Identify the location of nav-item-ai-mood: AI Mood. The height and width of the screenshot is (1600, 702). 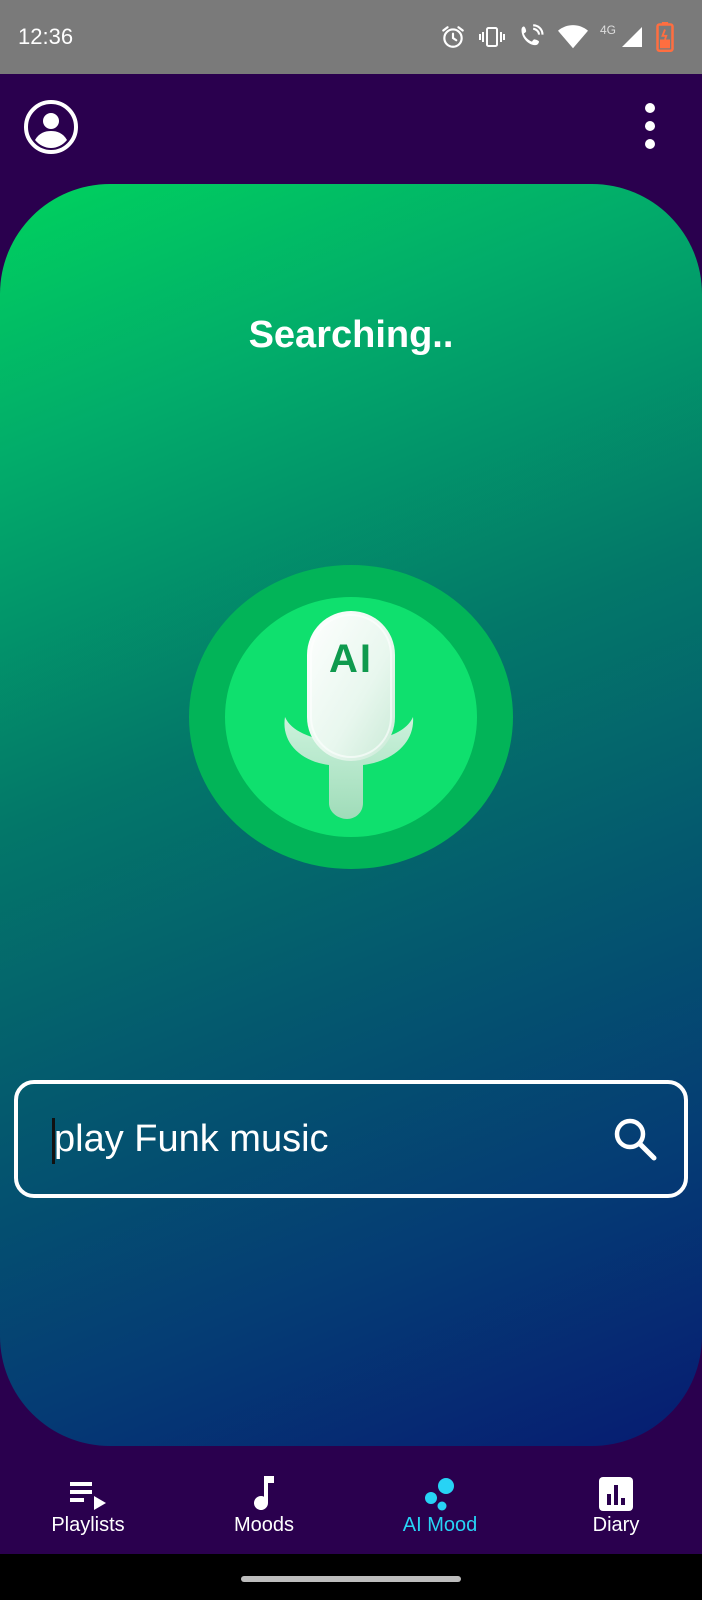
(440, 1500).